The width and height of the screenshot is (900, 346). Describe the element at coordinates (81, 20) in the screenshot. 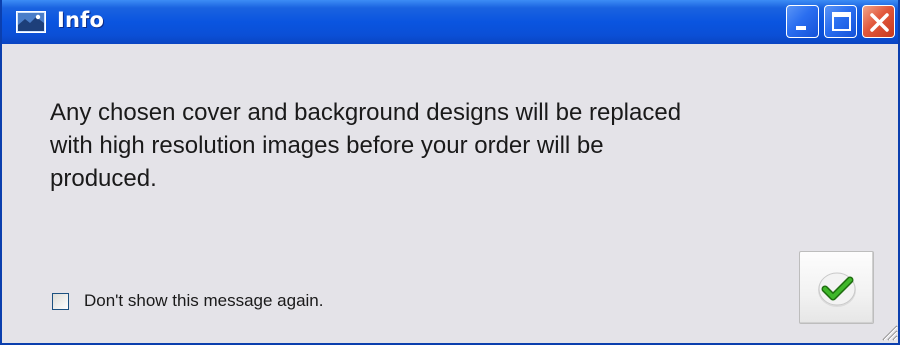

I see `window-title: Info` at that location.